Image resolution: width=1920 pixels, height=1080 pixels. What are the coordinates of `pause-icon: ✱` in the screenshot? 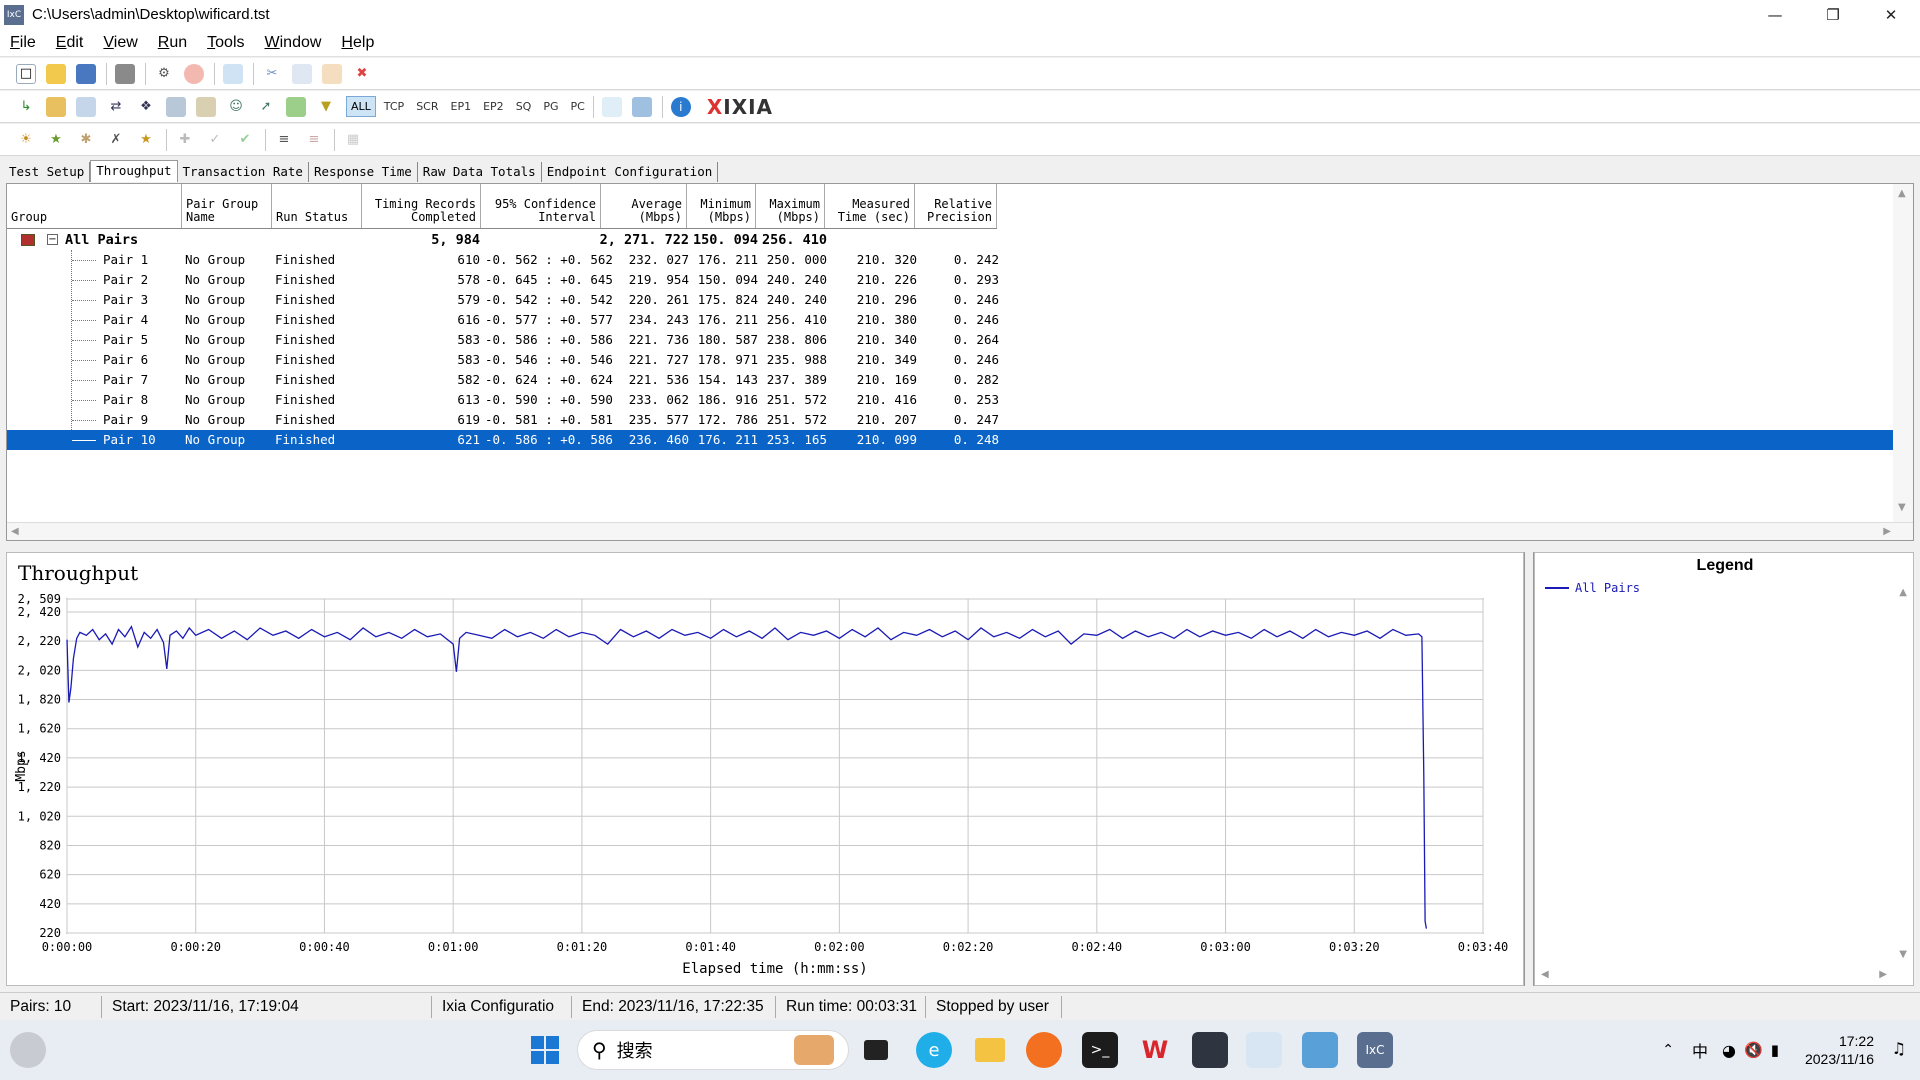 It's located at (86, 140).